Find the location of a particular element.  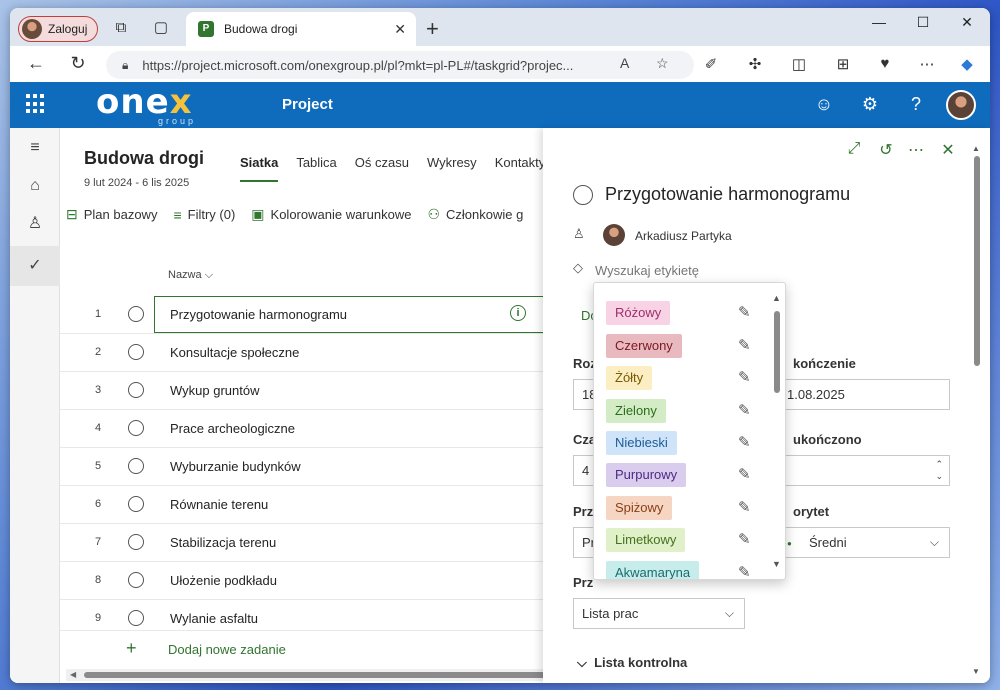

task-name: Wykup gruntów is located at coordinates (214, 390).